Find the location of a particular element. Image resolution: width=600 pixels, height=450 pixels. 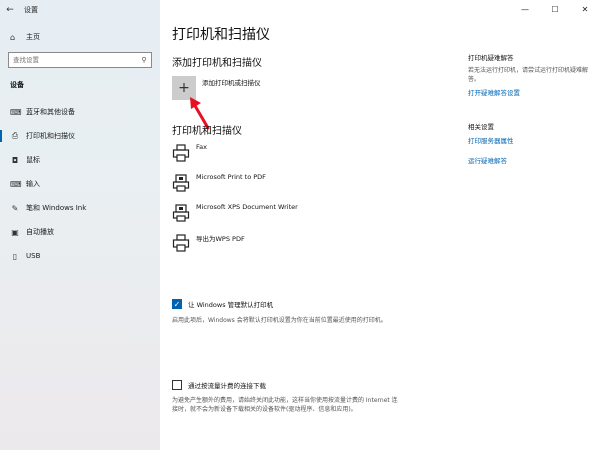

search-icon: ⚲ is located at coordinates (144, 60).